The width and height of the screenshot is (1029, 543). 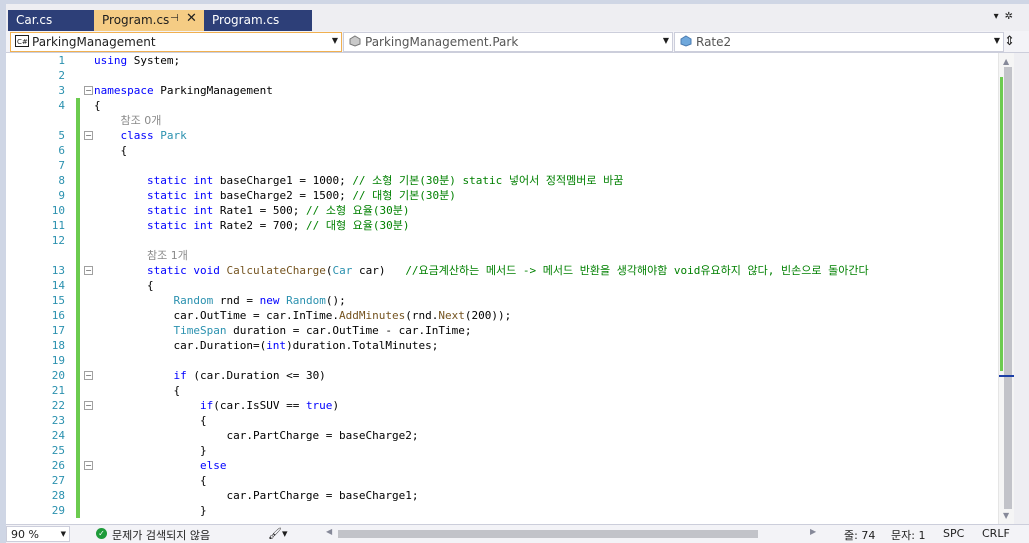 I want to click on code-line: 5 − class Park, so click(x=502, y=135).